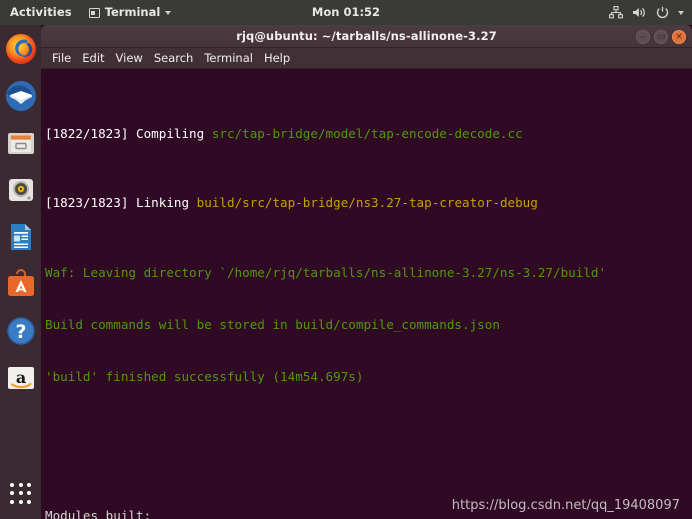 Image resolution: width=692 pixels, height=519 pixels. I want to click on launcher-item-help: ?, so click(20, 330).